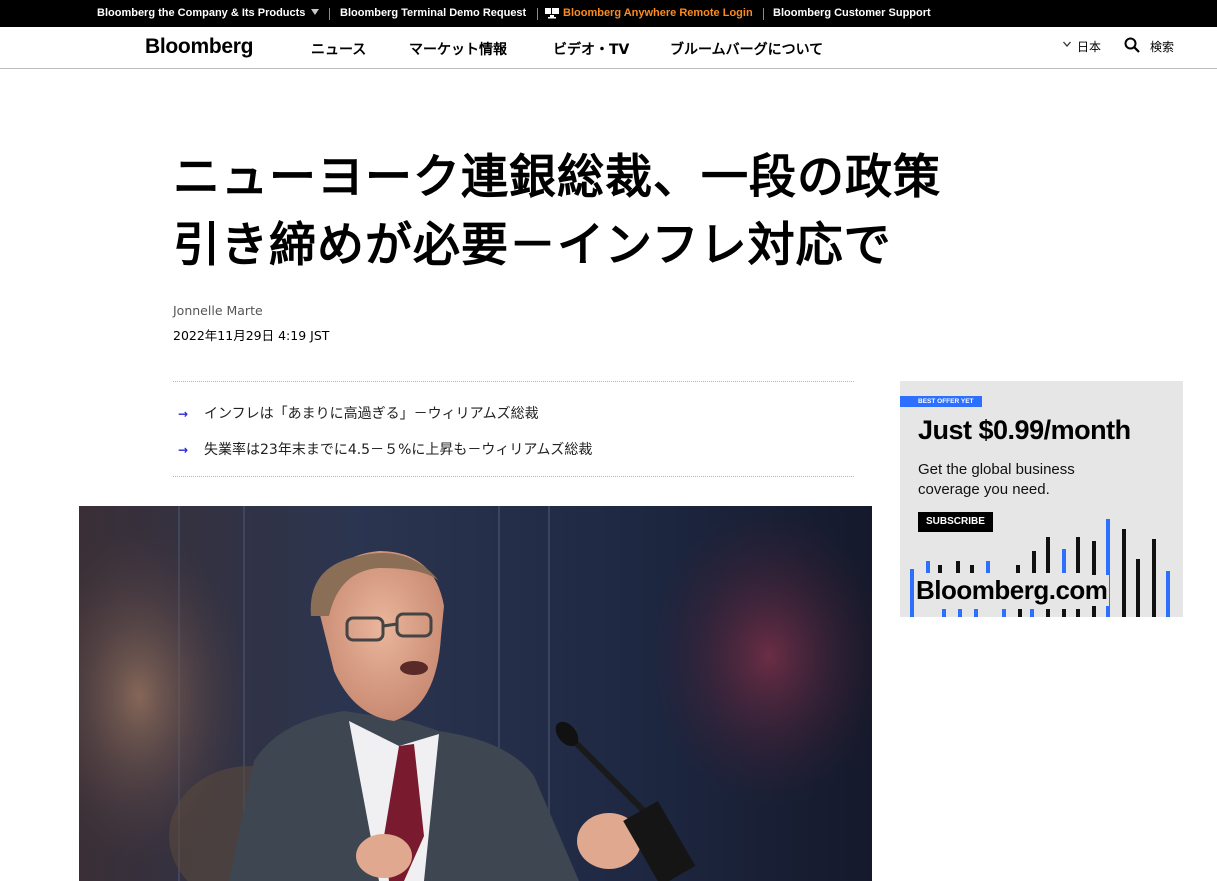 The width and height of the screenshot is (1217, 881). Describe the element at coordinates (643, 212) in the screenshot. I see `article-headline: ニューヨーク連銀総裁、一段の政策 引き締めが必要－インフレ対応で` at that location.